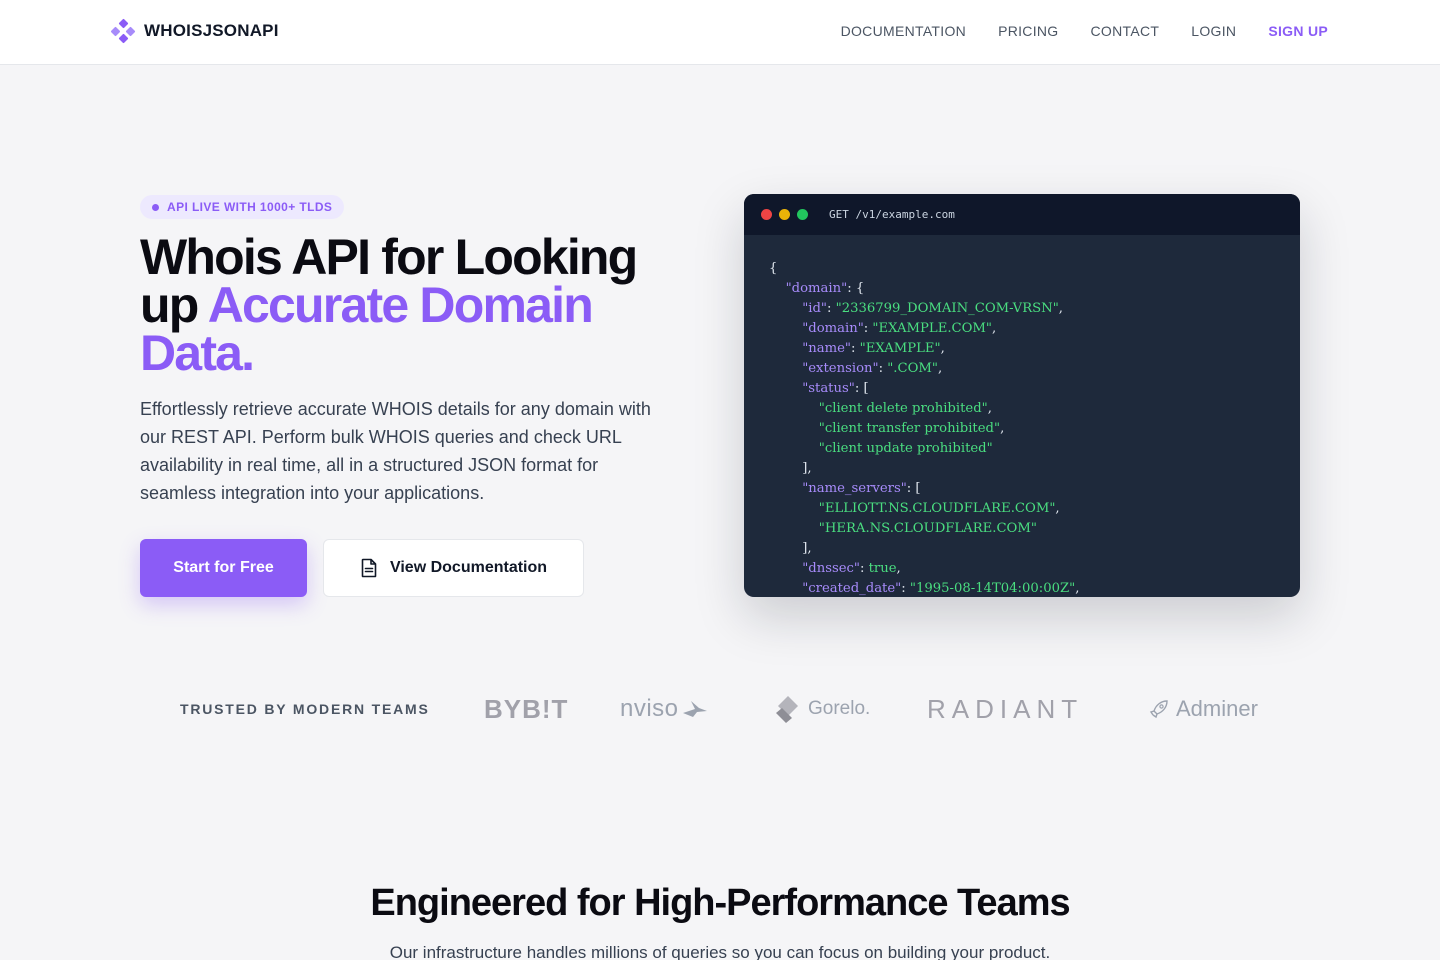 This screenshot has width=1440, height=960. I want to click on code-window-header: GET /v1/example.com, so click(1022, 214).